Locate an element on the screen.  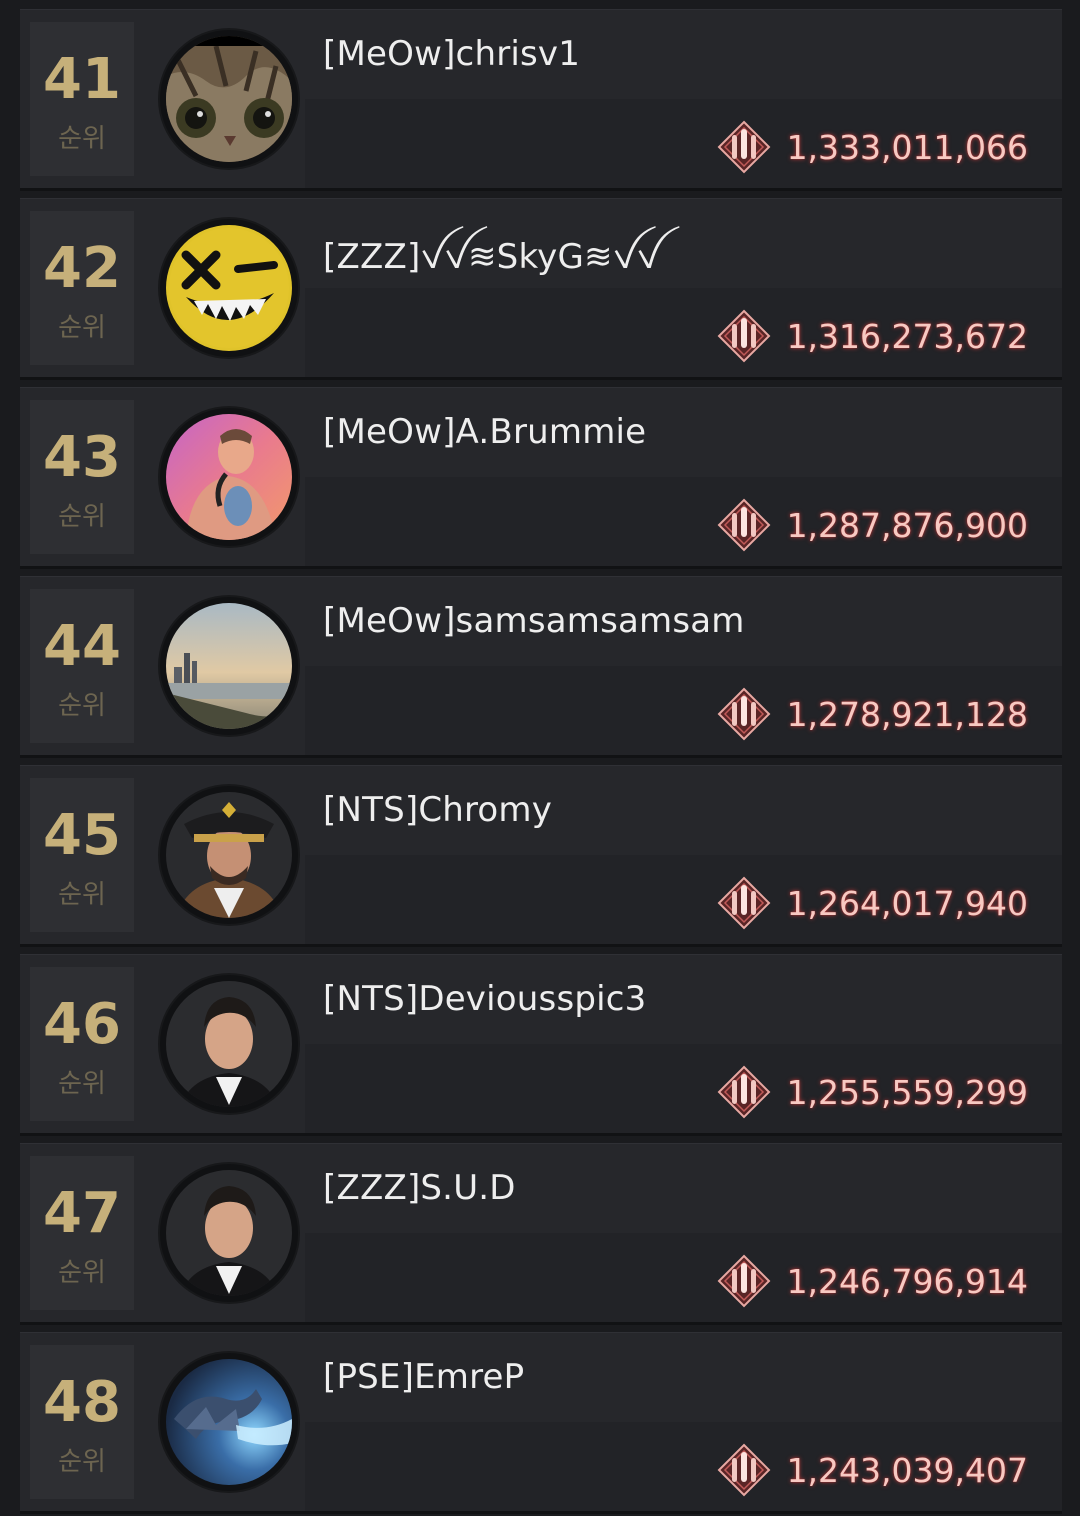
score-value: 1,333,011,066 is located at coordinates (907, 147).